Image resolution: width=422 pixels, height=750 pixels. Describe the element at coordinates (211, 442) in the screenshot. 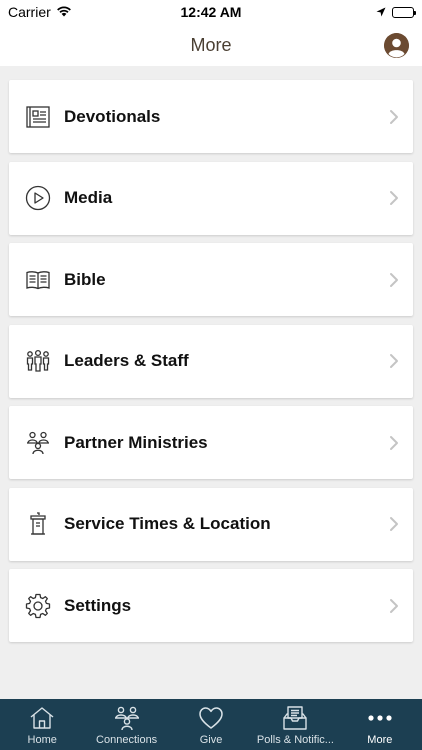

I see `menu-item-partner-ministries: Partner Ministries` at that location.